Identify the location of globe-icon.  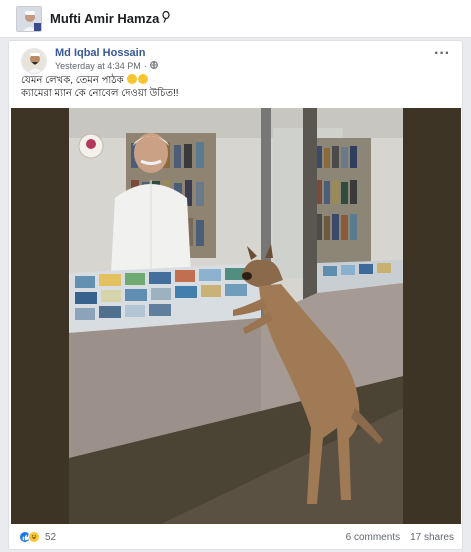
(153, 66).